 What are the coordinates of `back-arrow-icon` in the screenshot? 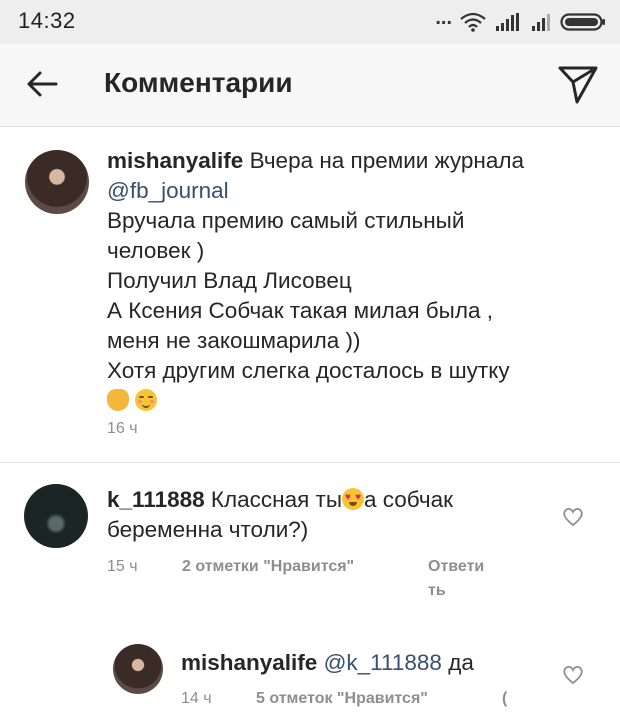 It's located at (42, 84).